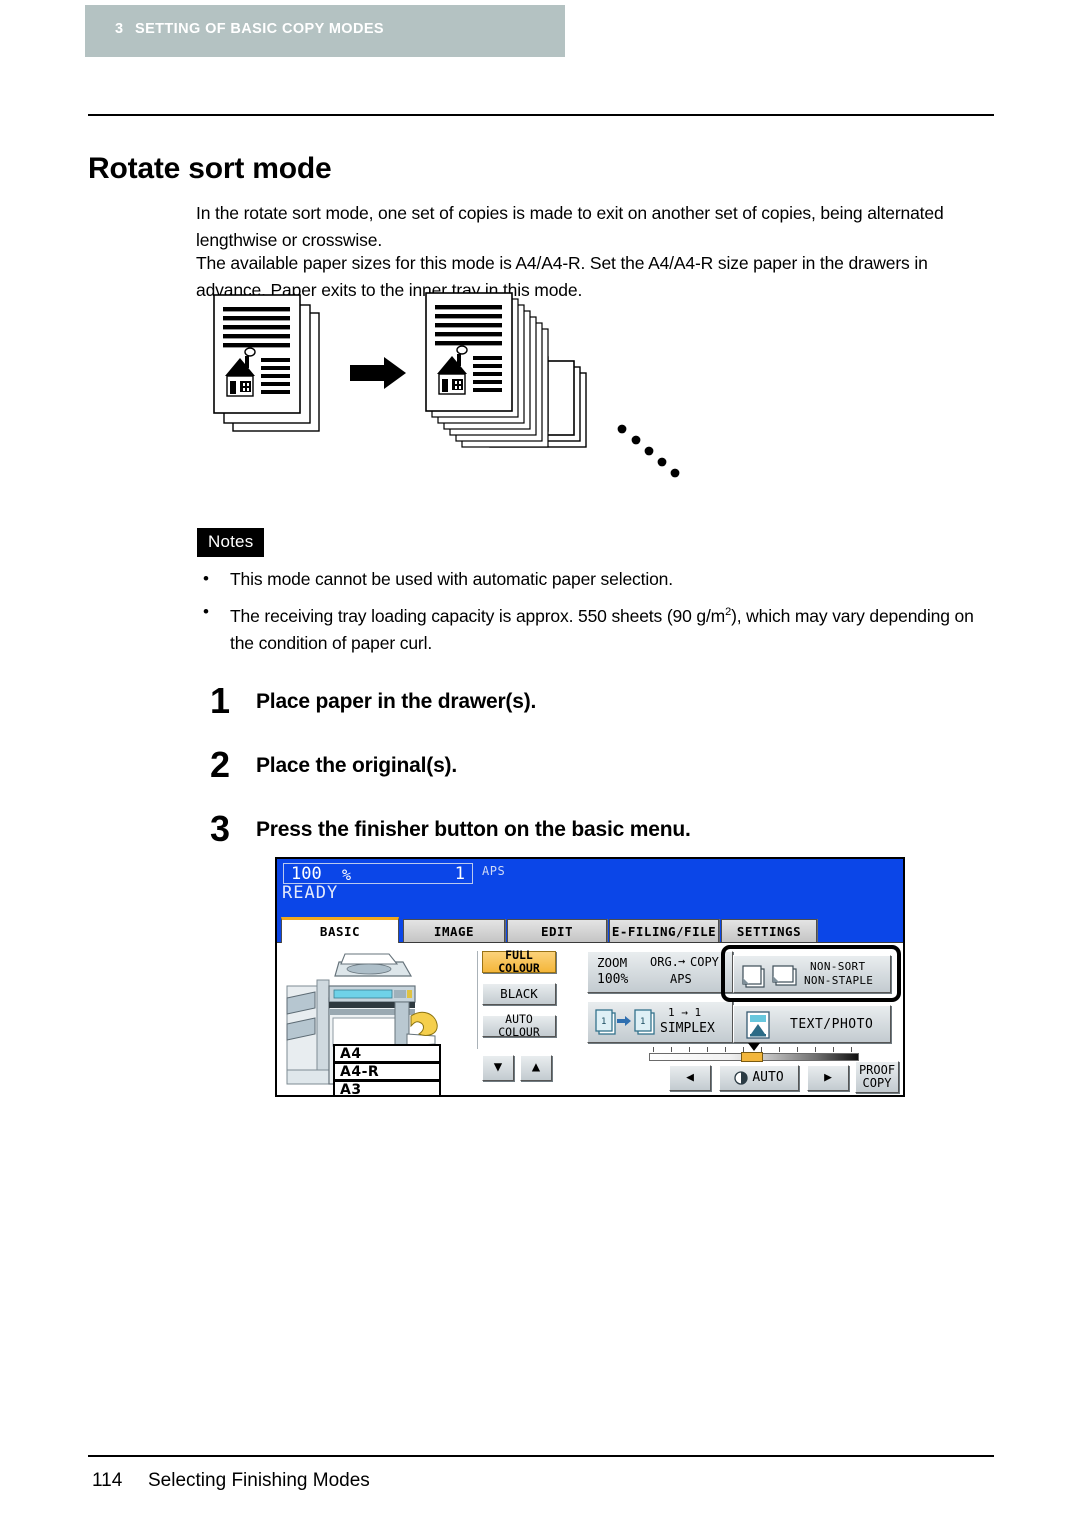 This screenshot has height=1526, width=1080. I want to click on tab-image-label: IMAGE, so click(454, 931).